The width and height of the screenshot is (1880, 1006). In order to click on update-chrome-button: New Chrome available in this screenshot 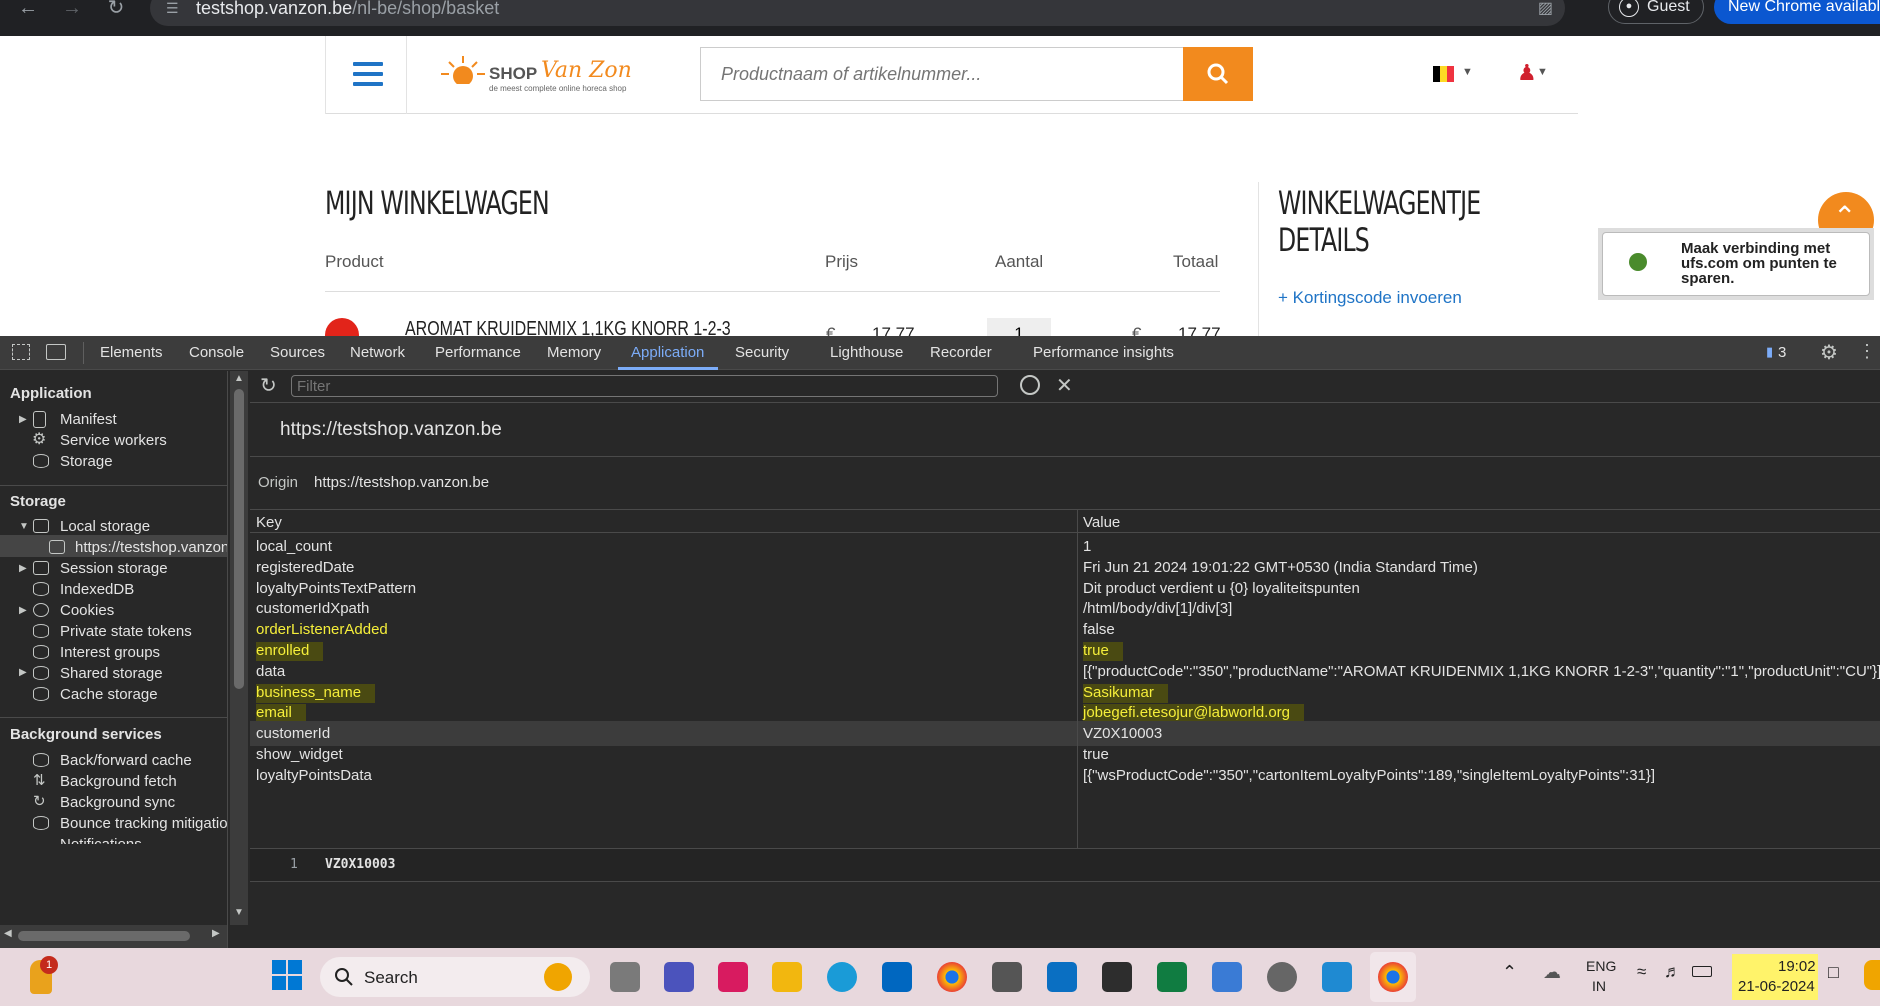, I will do `click(1797, 12)`.